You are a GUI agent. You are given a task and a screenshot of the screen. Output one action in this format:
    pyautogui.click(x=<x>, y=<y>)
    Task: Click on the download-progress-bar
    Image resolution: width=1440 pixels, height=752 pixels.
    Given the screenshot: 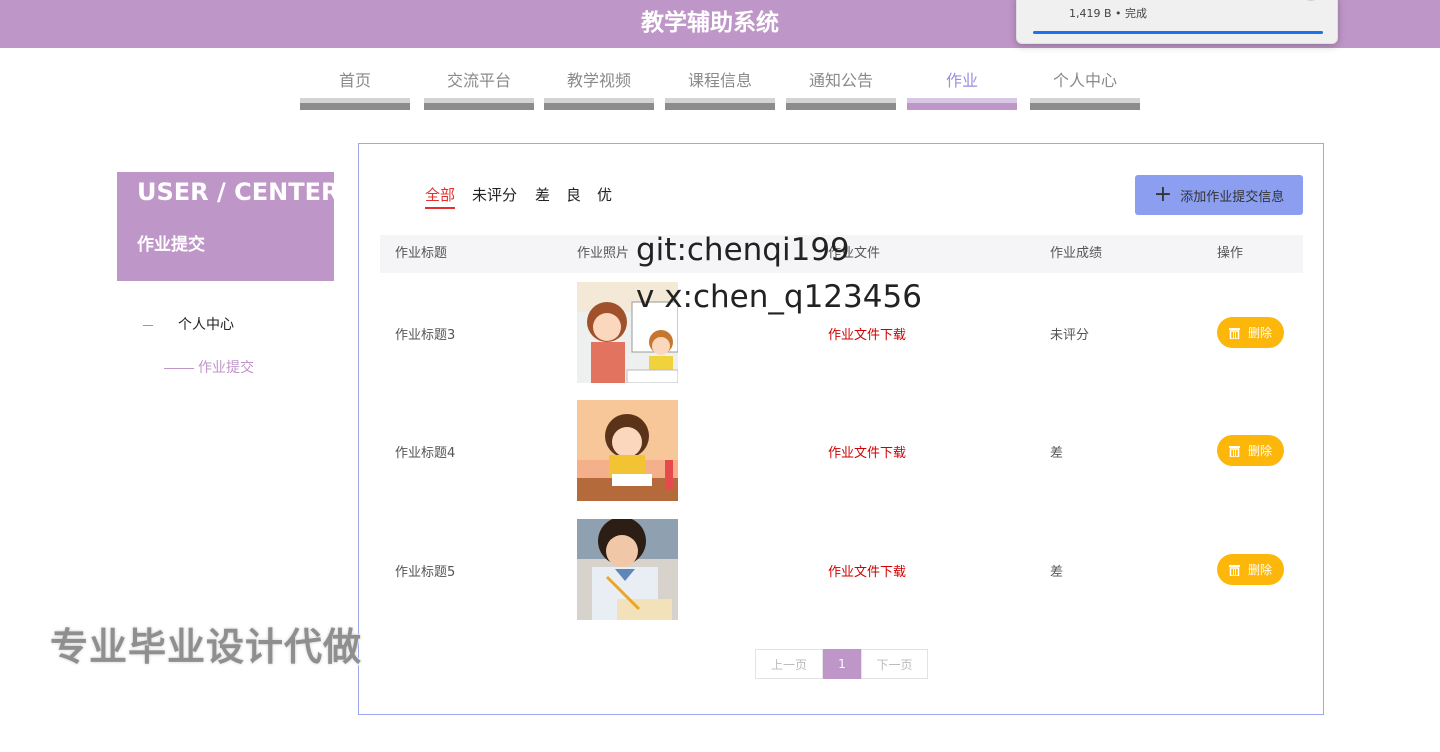 What is the action you would take?
    pyautogui.click(x=1178, y=32)
    